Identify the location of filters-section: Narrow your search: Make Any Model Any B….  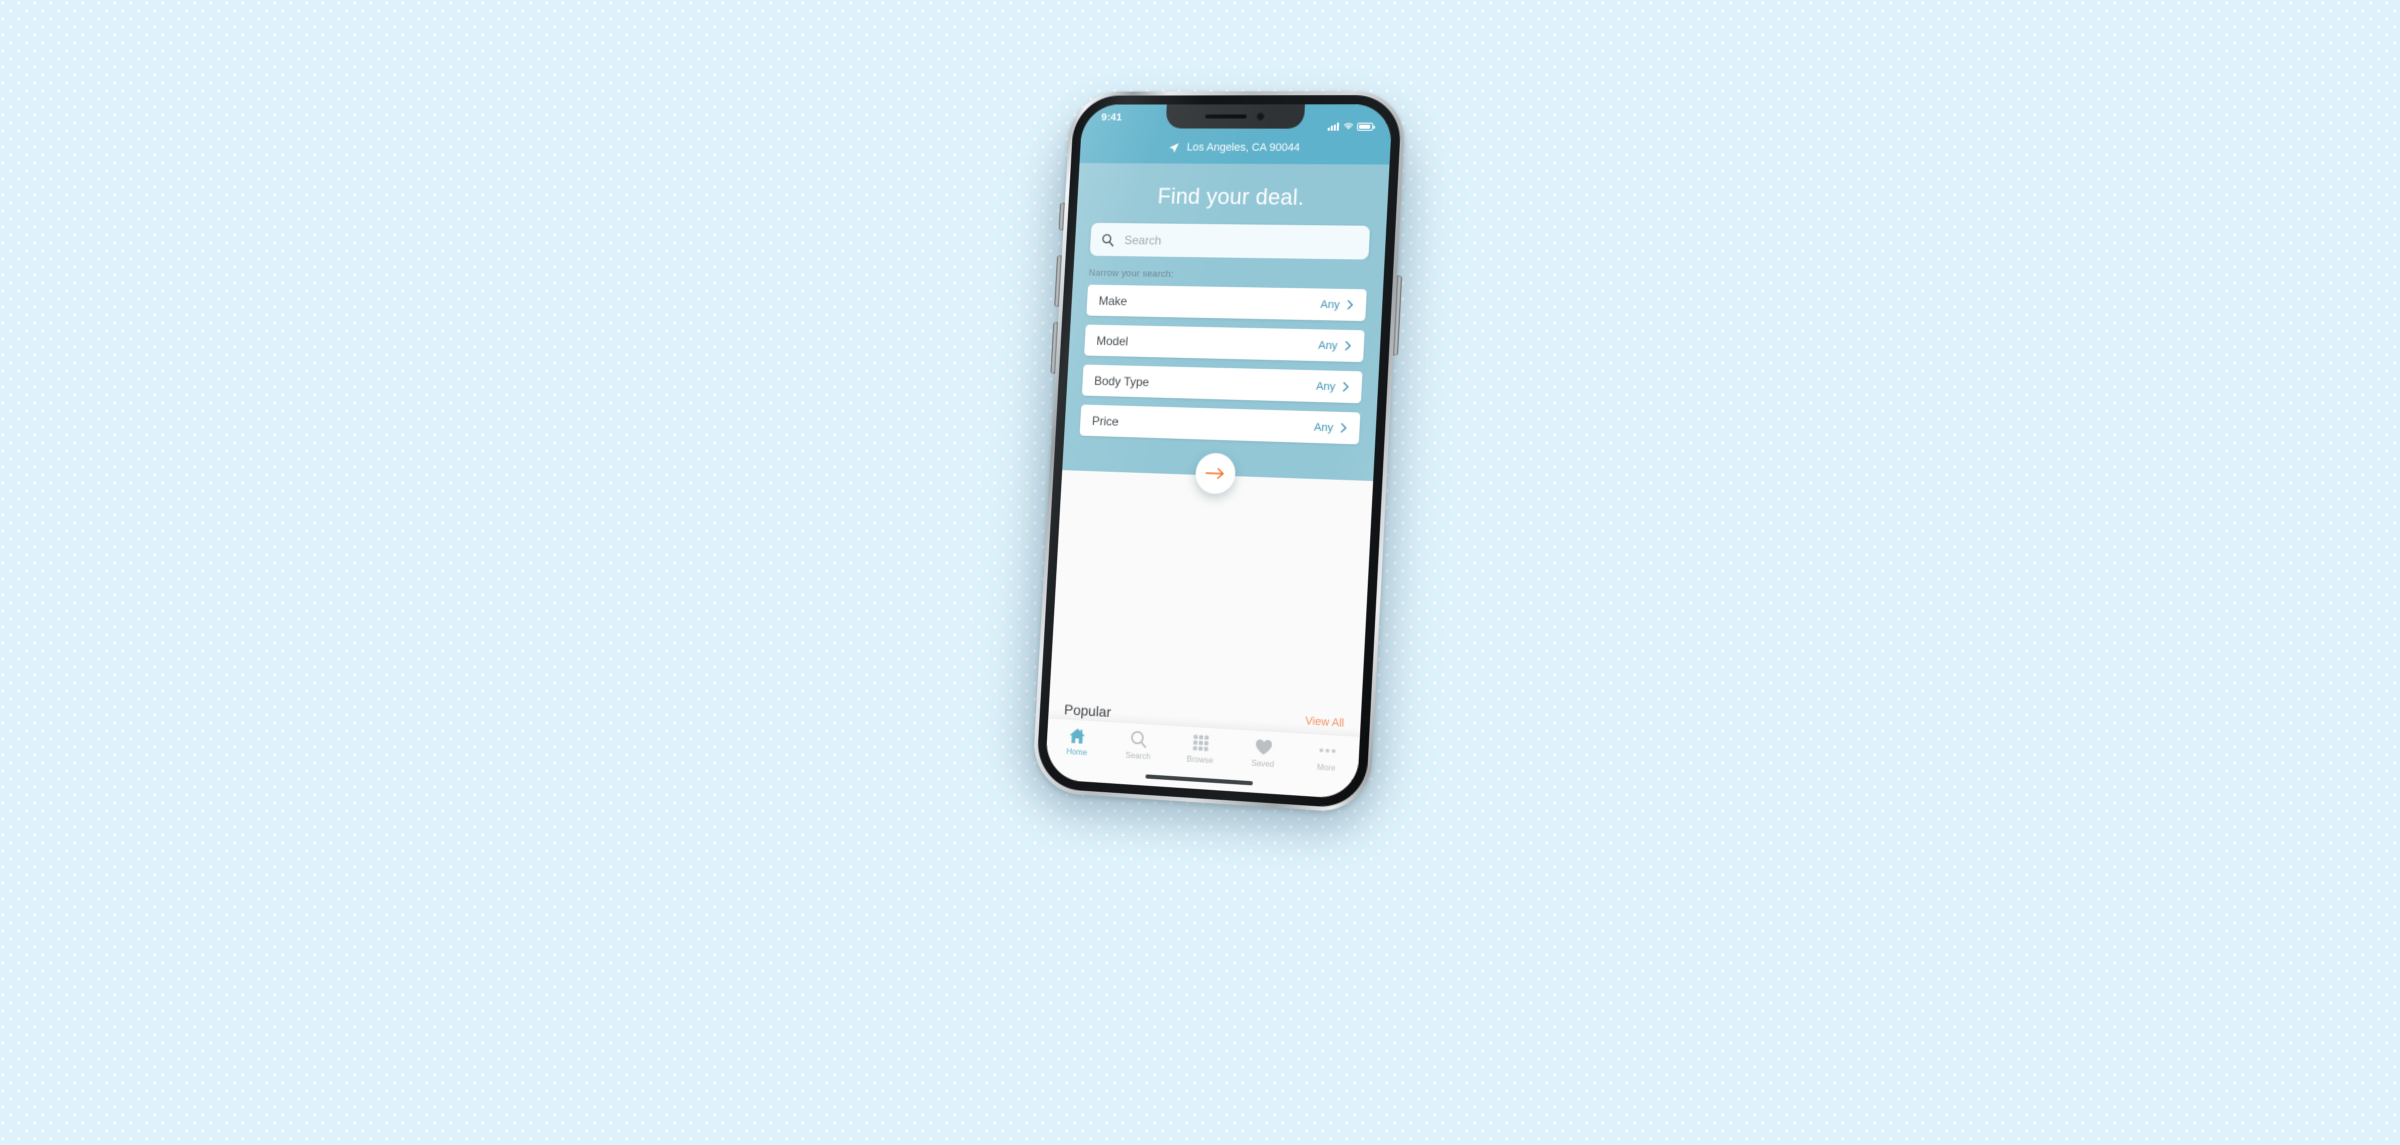
(1224, 355).